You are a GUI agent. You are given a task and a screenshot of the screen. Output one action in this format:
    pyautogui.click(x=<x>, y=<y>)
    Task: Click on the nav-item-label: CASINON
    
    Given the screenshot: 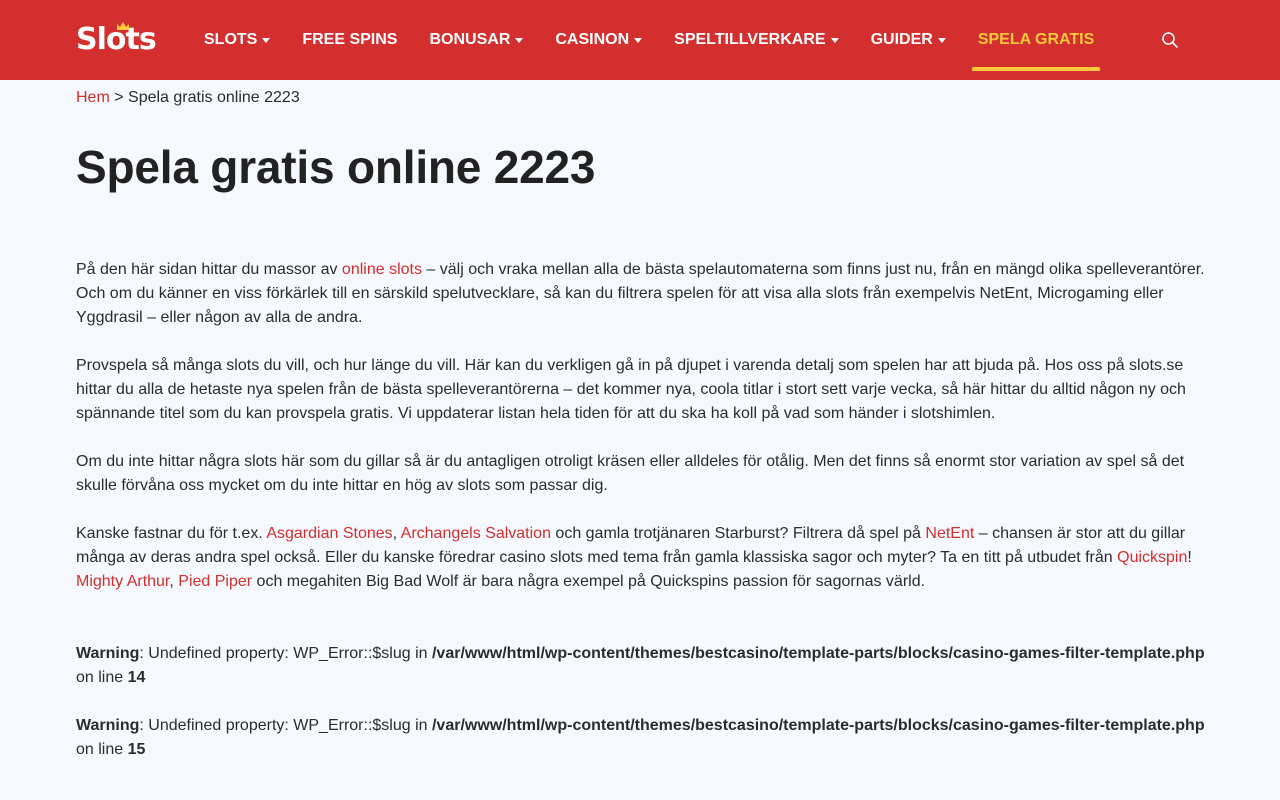 What is the action you would take?
    pyautogui.click(x=592, y=39)
    